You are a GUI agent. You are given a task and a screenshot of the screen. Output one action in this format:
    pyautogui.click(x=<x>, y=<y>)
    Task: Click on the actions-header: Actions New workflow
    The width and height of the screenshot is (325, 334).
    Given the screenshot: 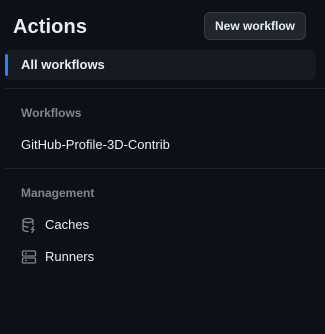 What is the action you would take?
    pyautogui.click(x=162, y=24)
    